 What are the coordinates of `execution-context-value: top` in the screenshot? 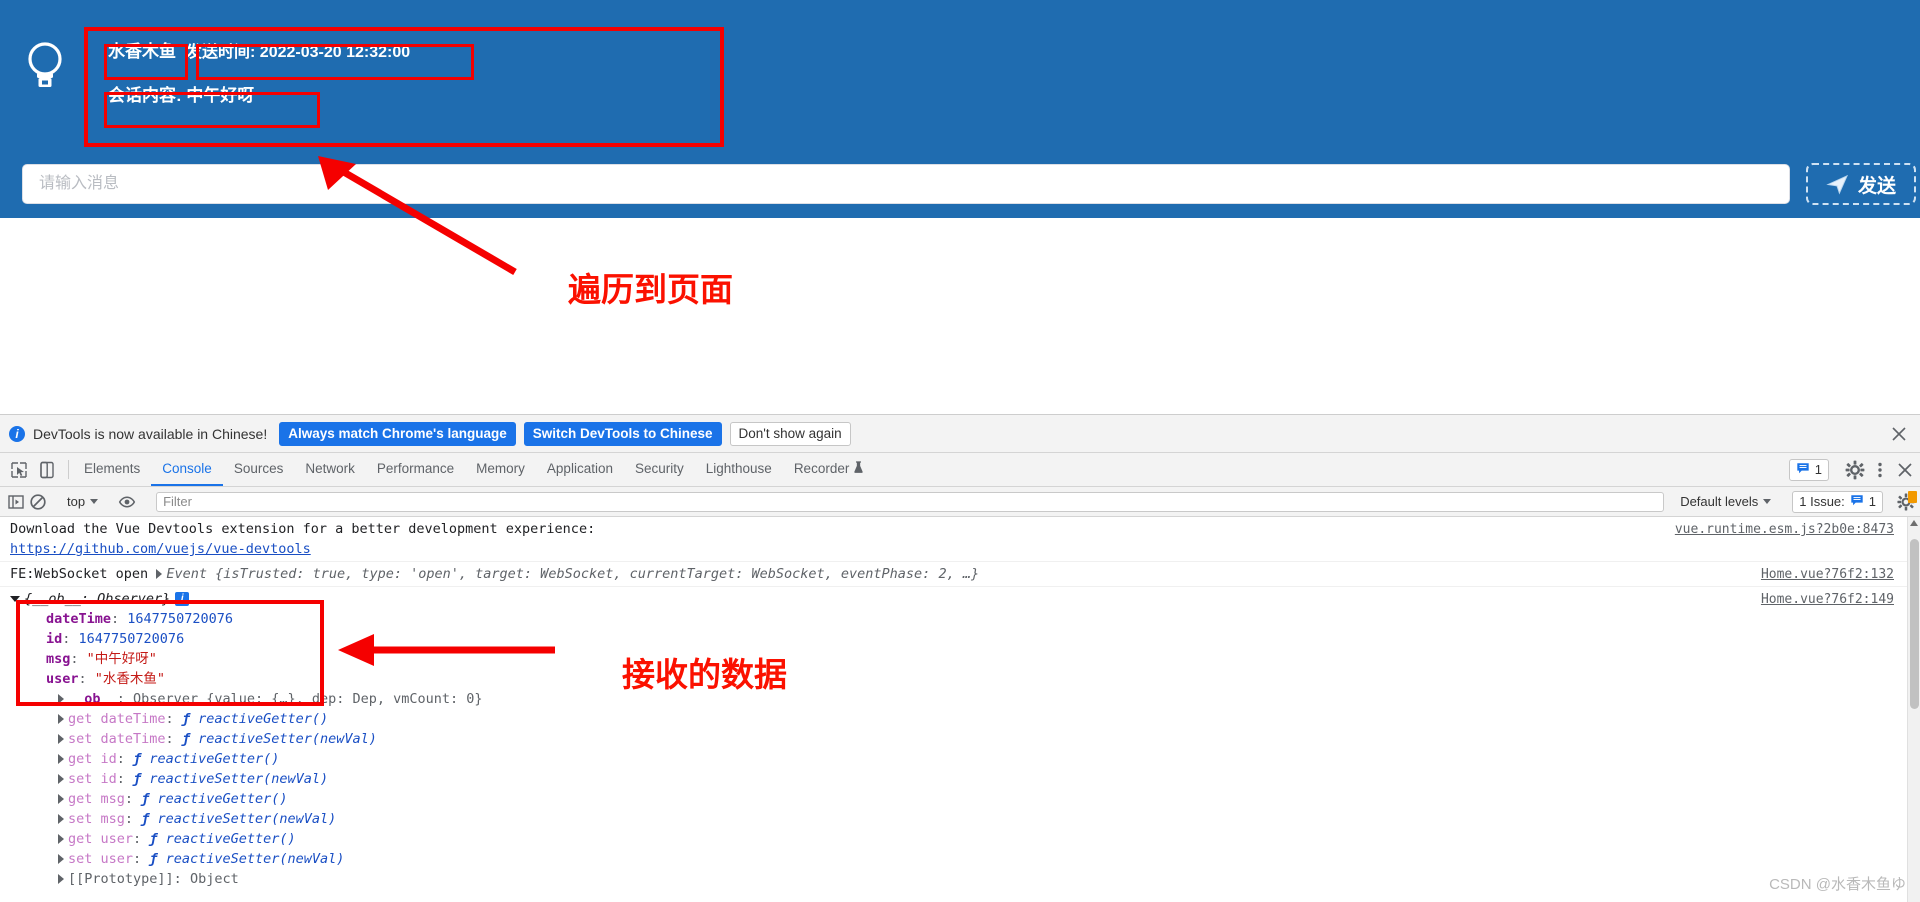 It's located at (76, 501).